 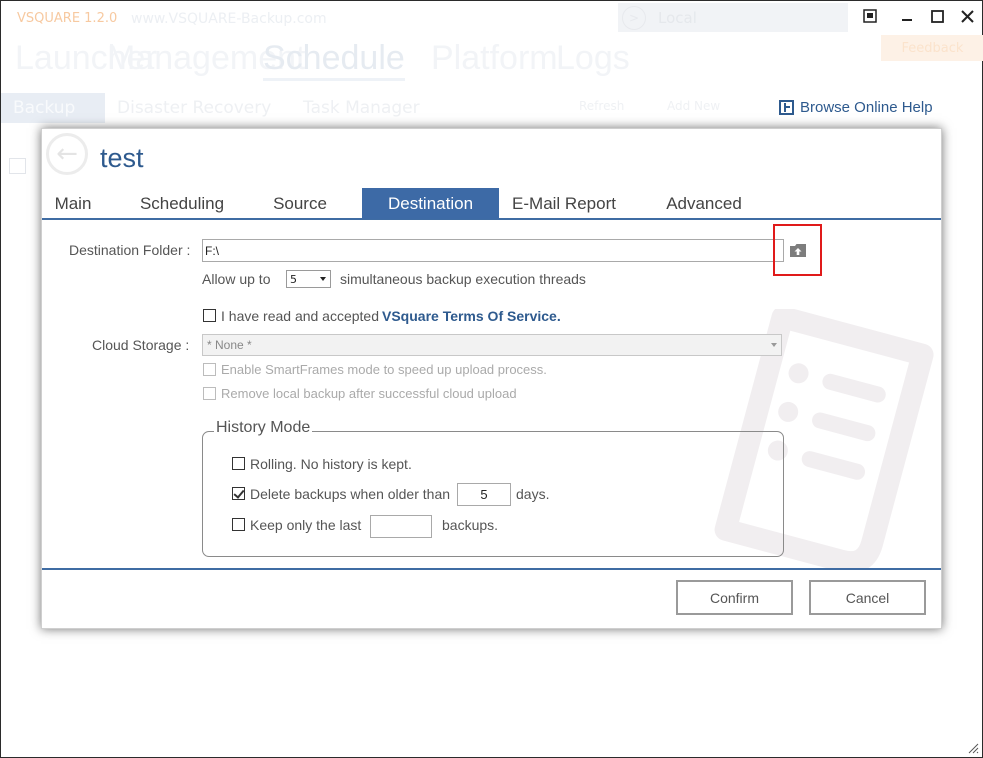 I want to click on terms-checkbox, so click(x=209, y=315).